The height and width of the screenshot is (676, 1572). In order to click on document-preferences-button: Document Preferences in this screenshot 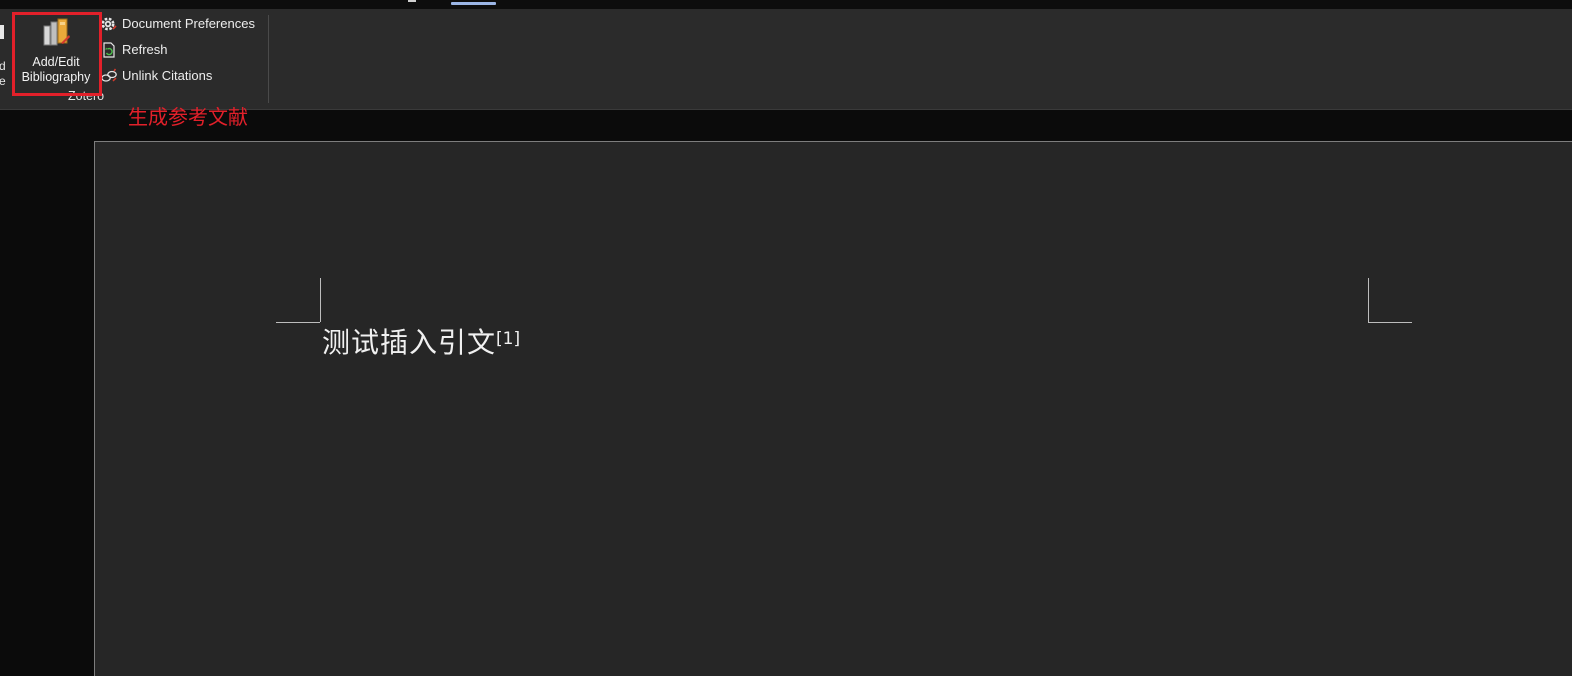, I will do `click(177, 24)`.